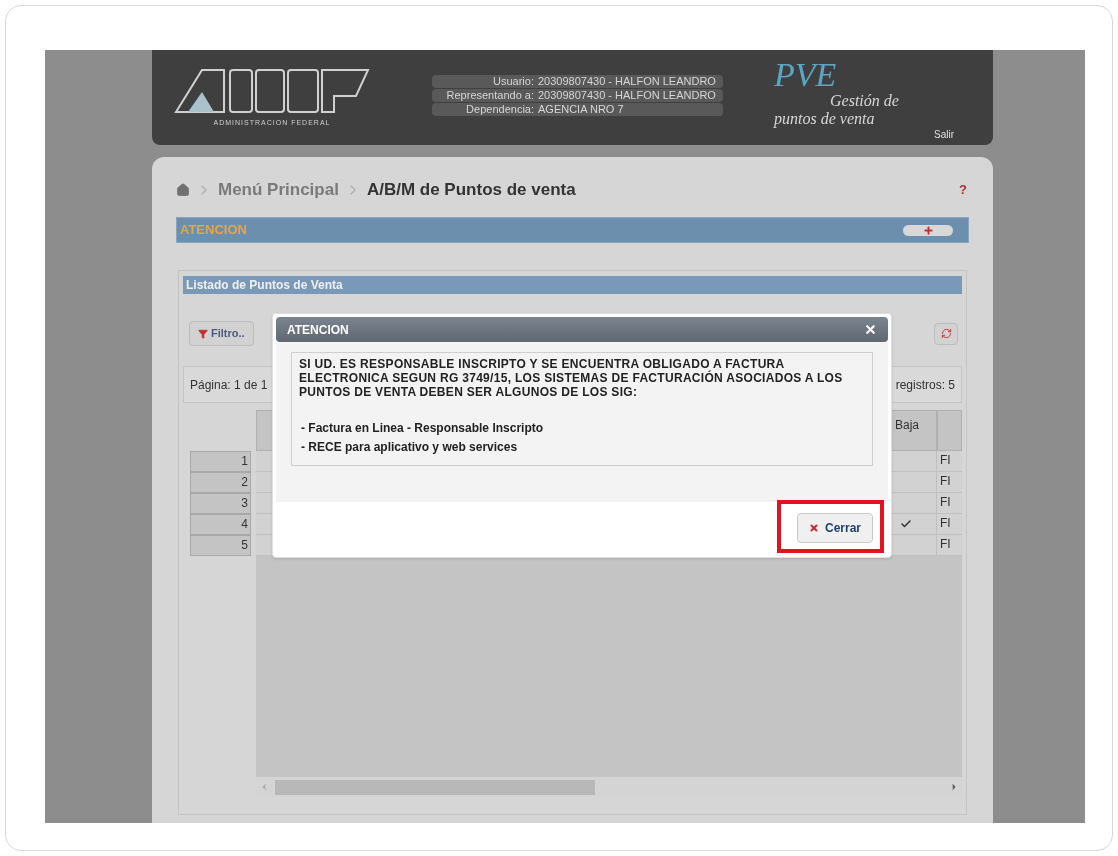  I want to click on filter-icon, so click(203, 333).